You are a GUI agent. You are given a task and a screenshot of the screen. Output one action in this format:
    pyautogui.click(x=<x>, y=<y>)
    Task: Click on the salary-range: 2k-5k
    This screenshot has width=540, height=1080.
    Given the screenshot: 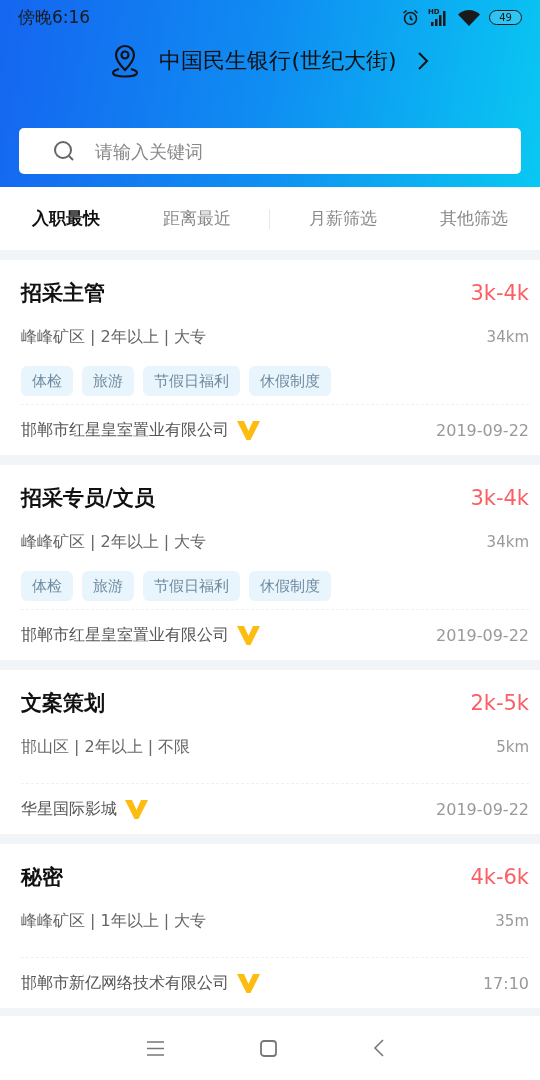 What is the action you would take?
    pyautogui.click(x=499, y=703)
    